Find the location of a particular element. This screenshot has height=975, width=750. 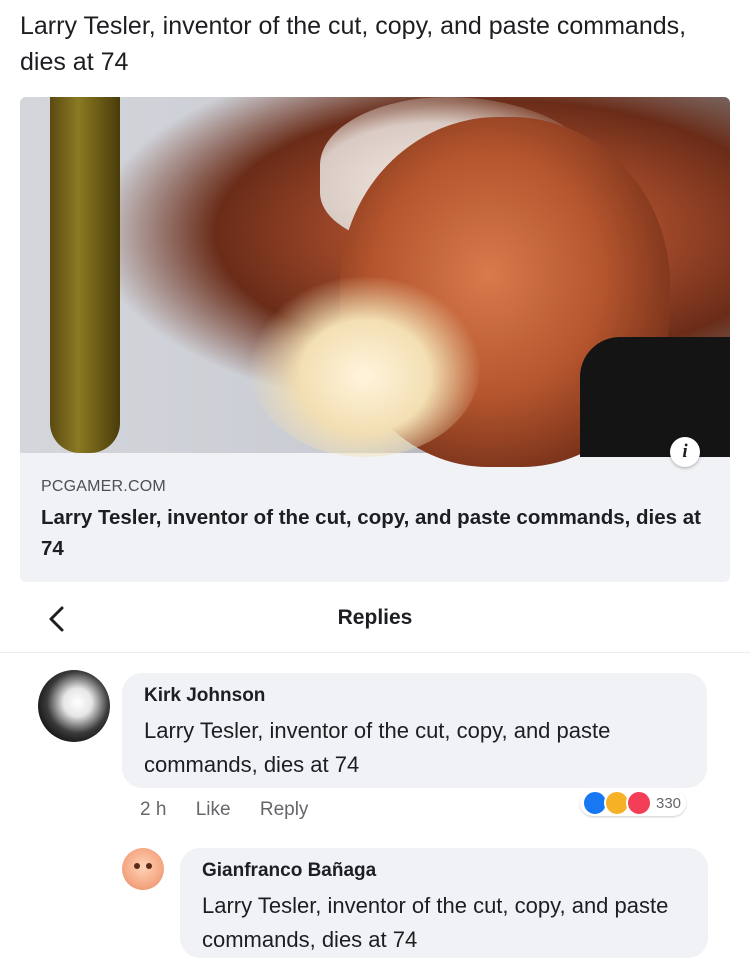

info-icon: i is located at coordinates (685, 452).